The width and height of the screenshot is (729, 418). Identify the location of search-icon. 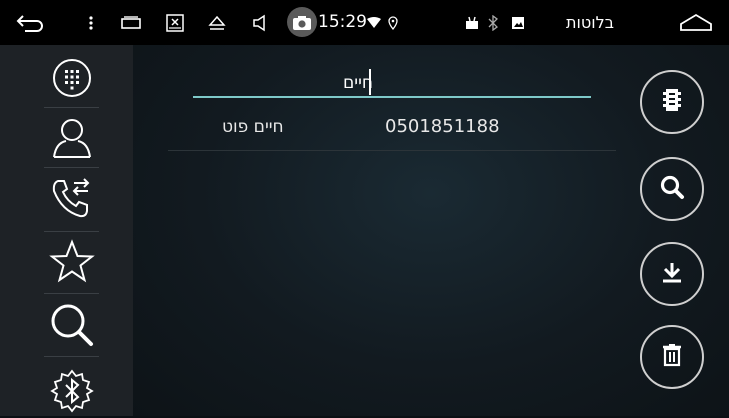
(672, 189).